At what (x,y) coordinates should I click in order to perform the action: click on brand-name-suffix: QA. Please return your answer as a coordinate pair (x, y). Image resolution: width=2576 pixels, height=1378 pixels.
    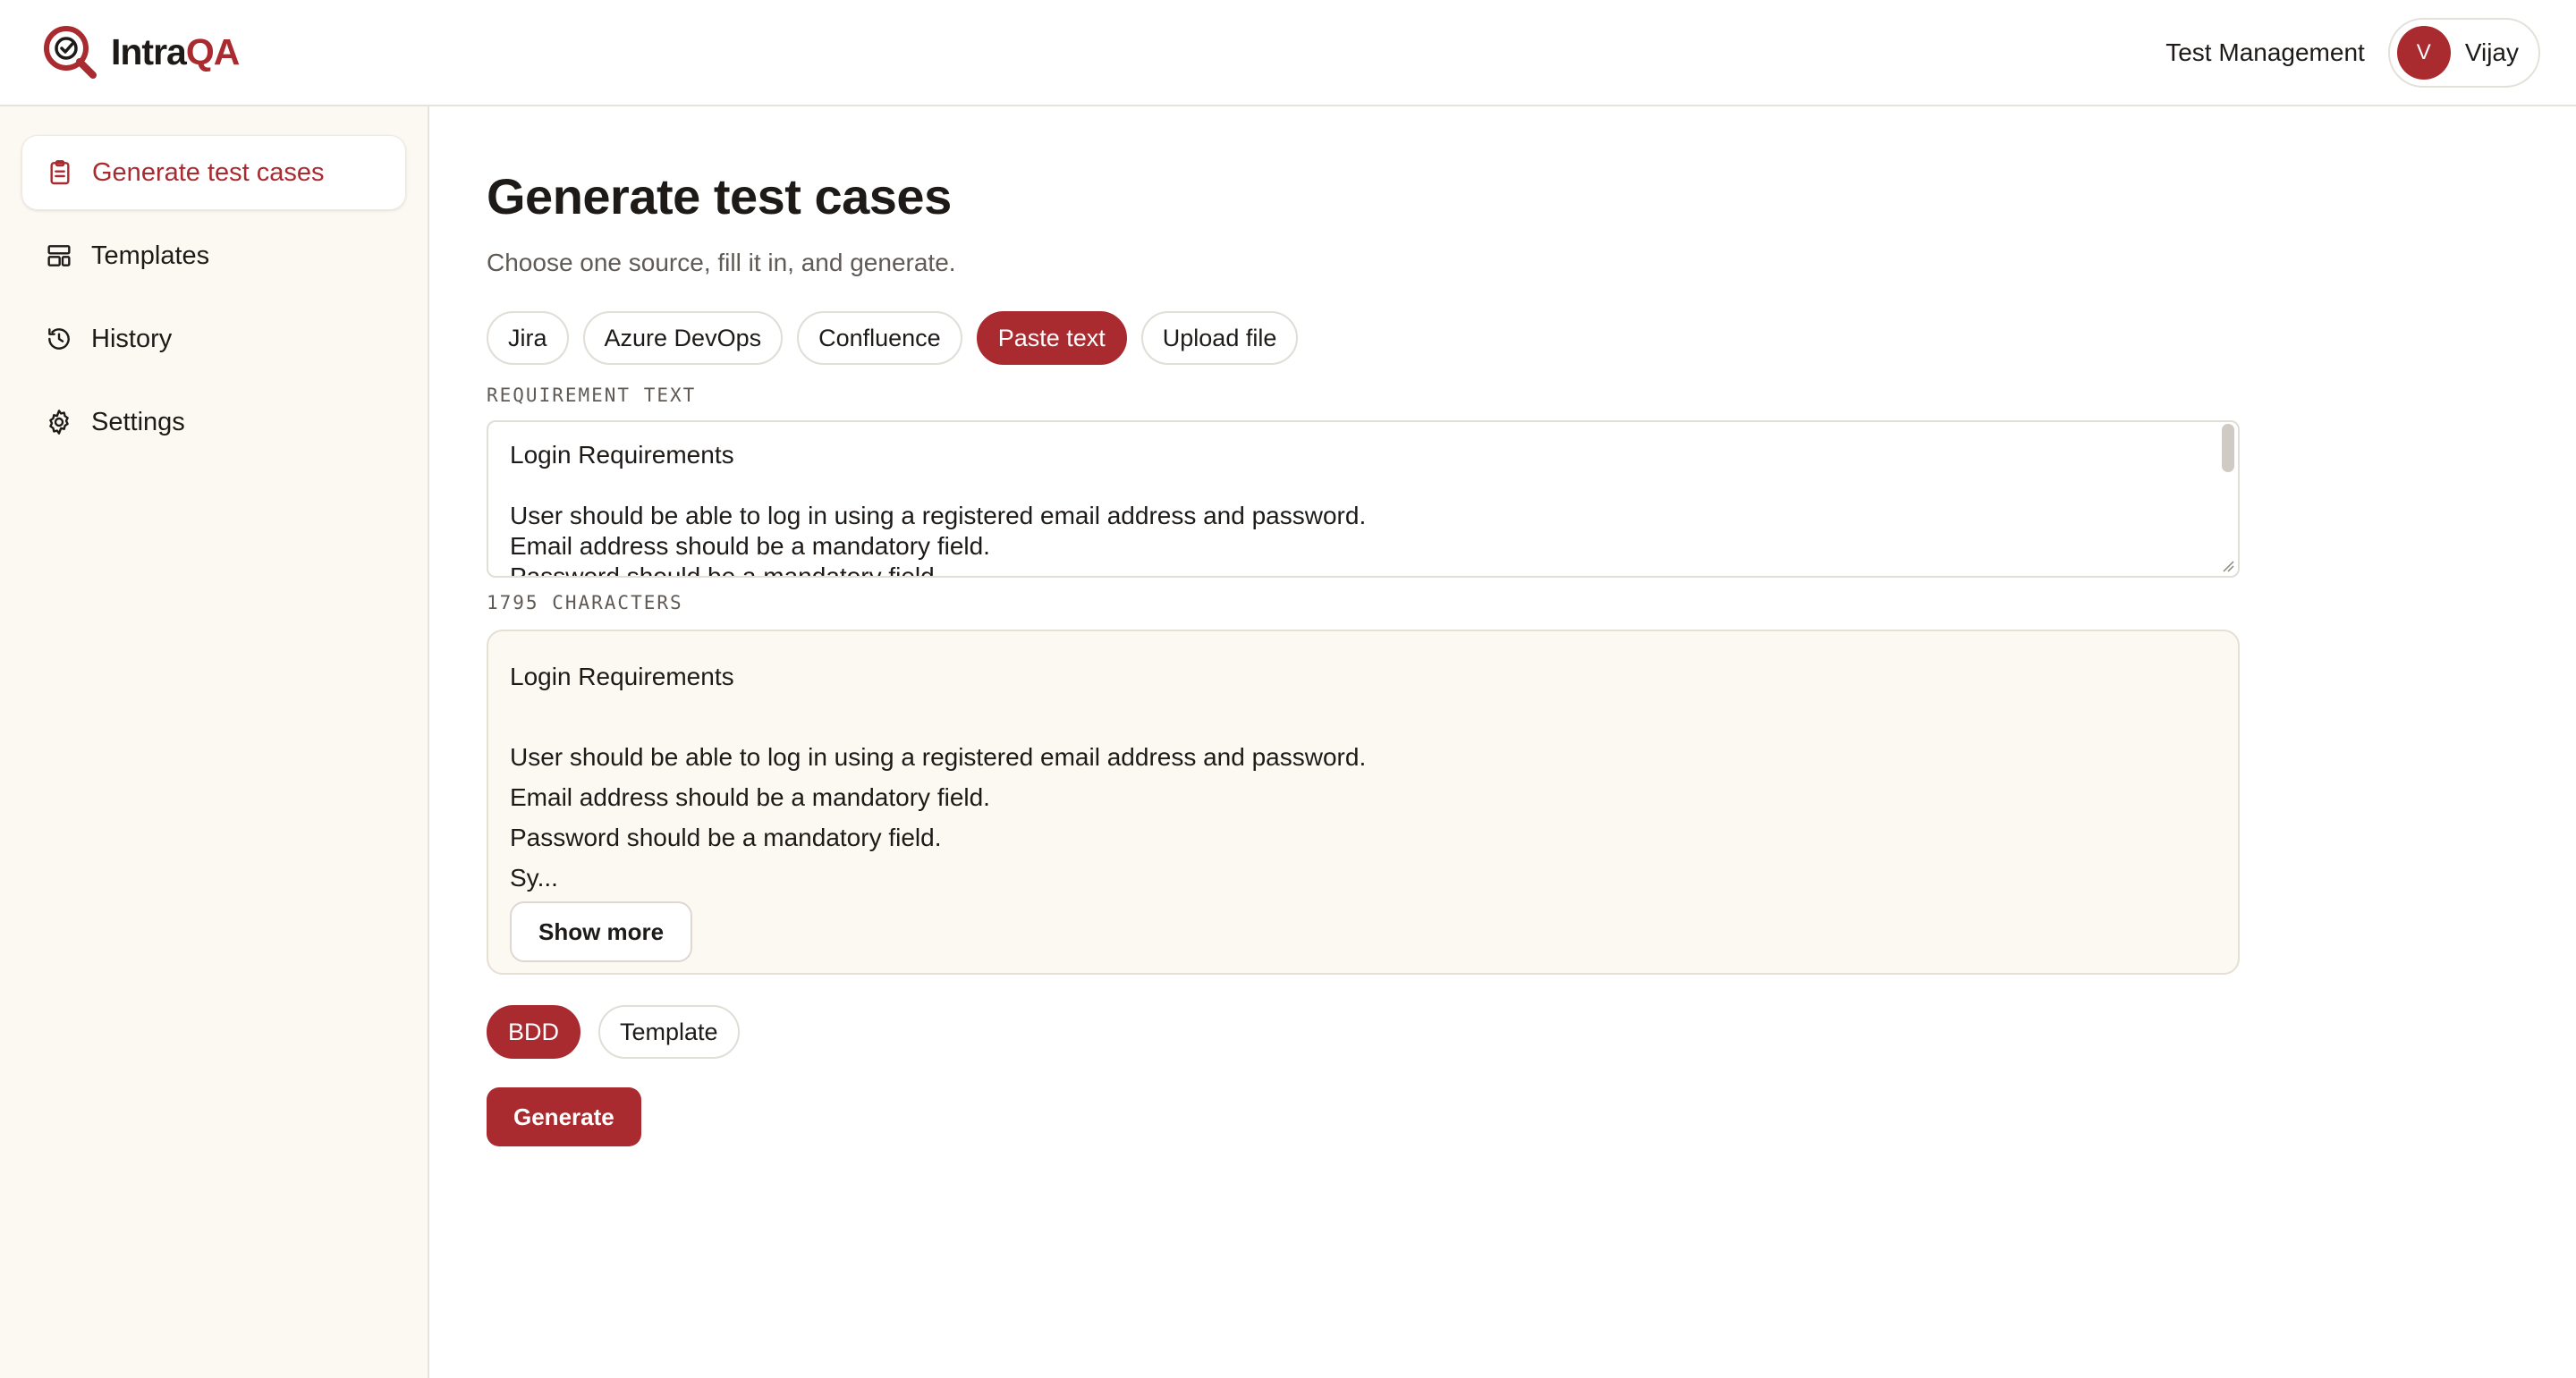
    Looking at the image, I should click on (212, 51).